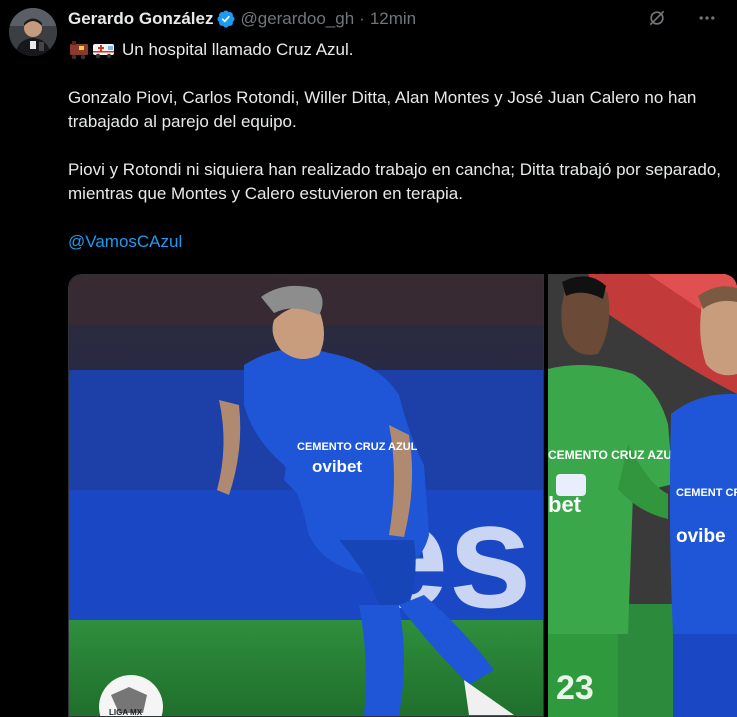 This screenshot has height=717, width=737. I want to click on avatar, so click(33, 32).